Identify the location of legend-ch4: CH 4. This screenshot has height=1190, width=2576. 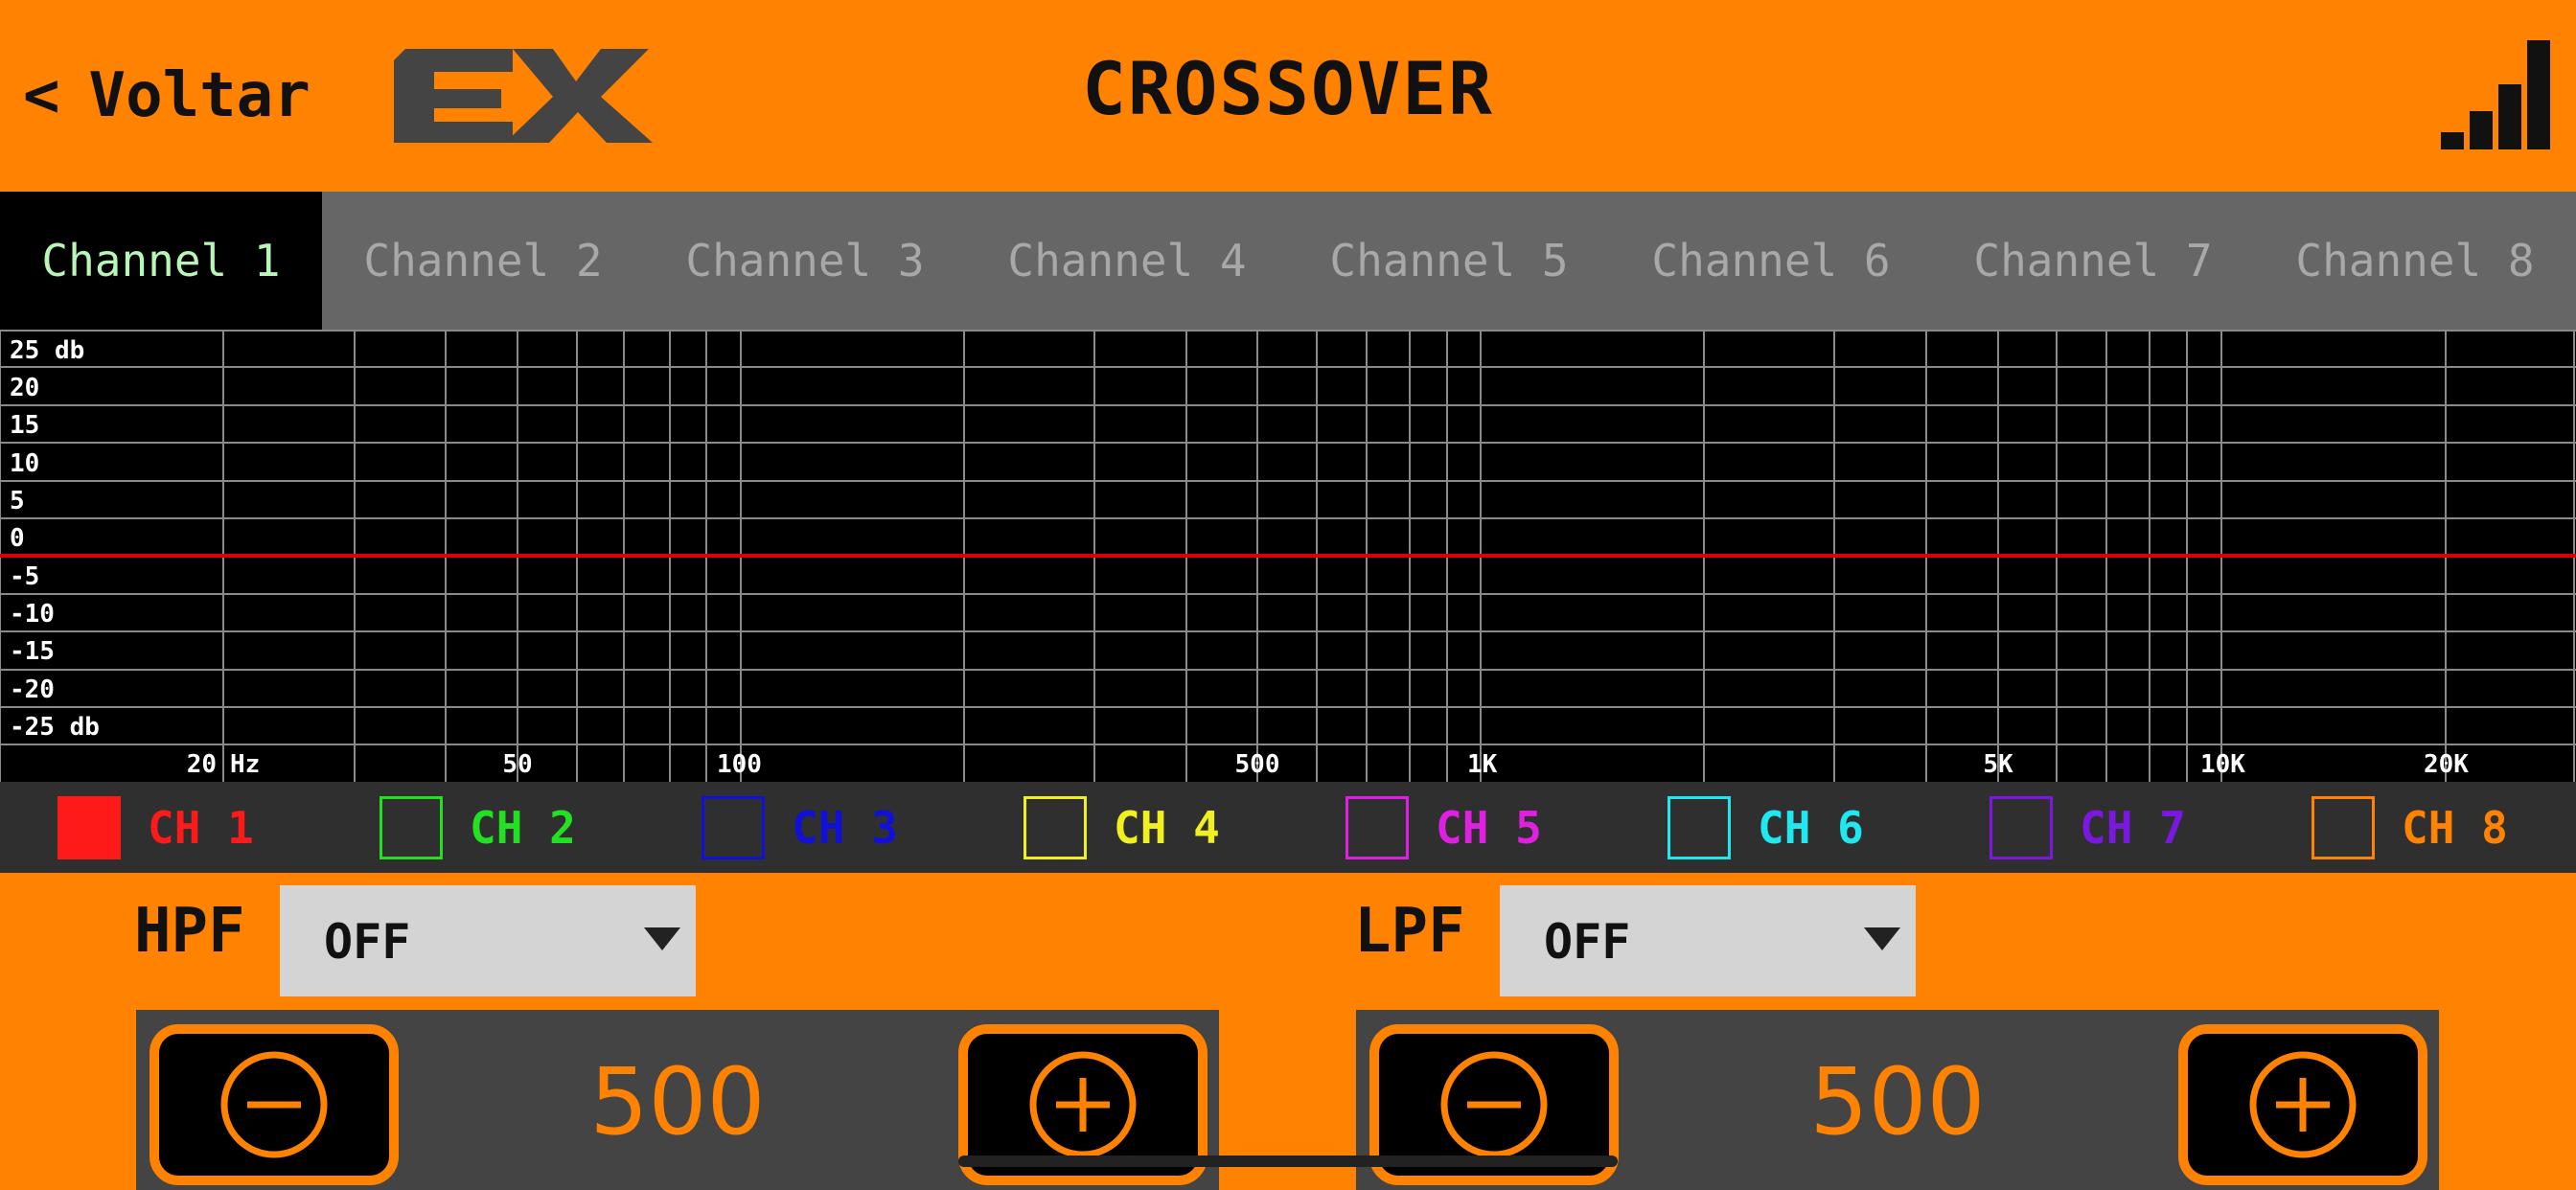
(1127, 827).